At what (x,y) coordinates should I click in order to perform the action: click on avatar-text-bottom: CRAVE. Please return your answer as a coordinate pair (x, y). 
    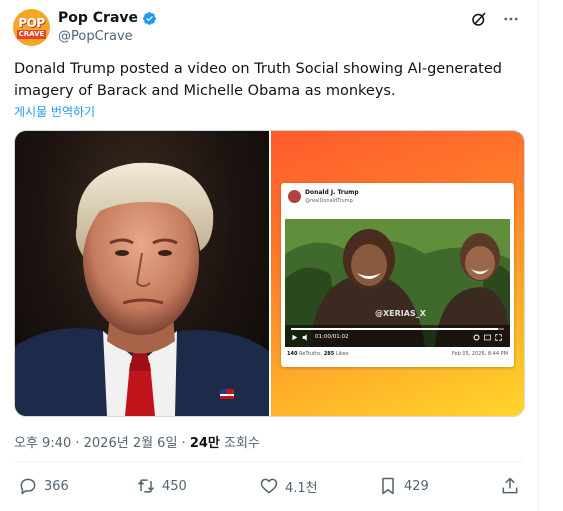
    Looking at the image, I should click on (31, 34).